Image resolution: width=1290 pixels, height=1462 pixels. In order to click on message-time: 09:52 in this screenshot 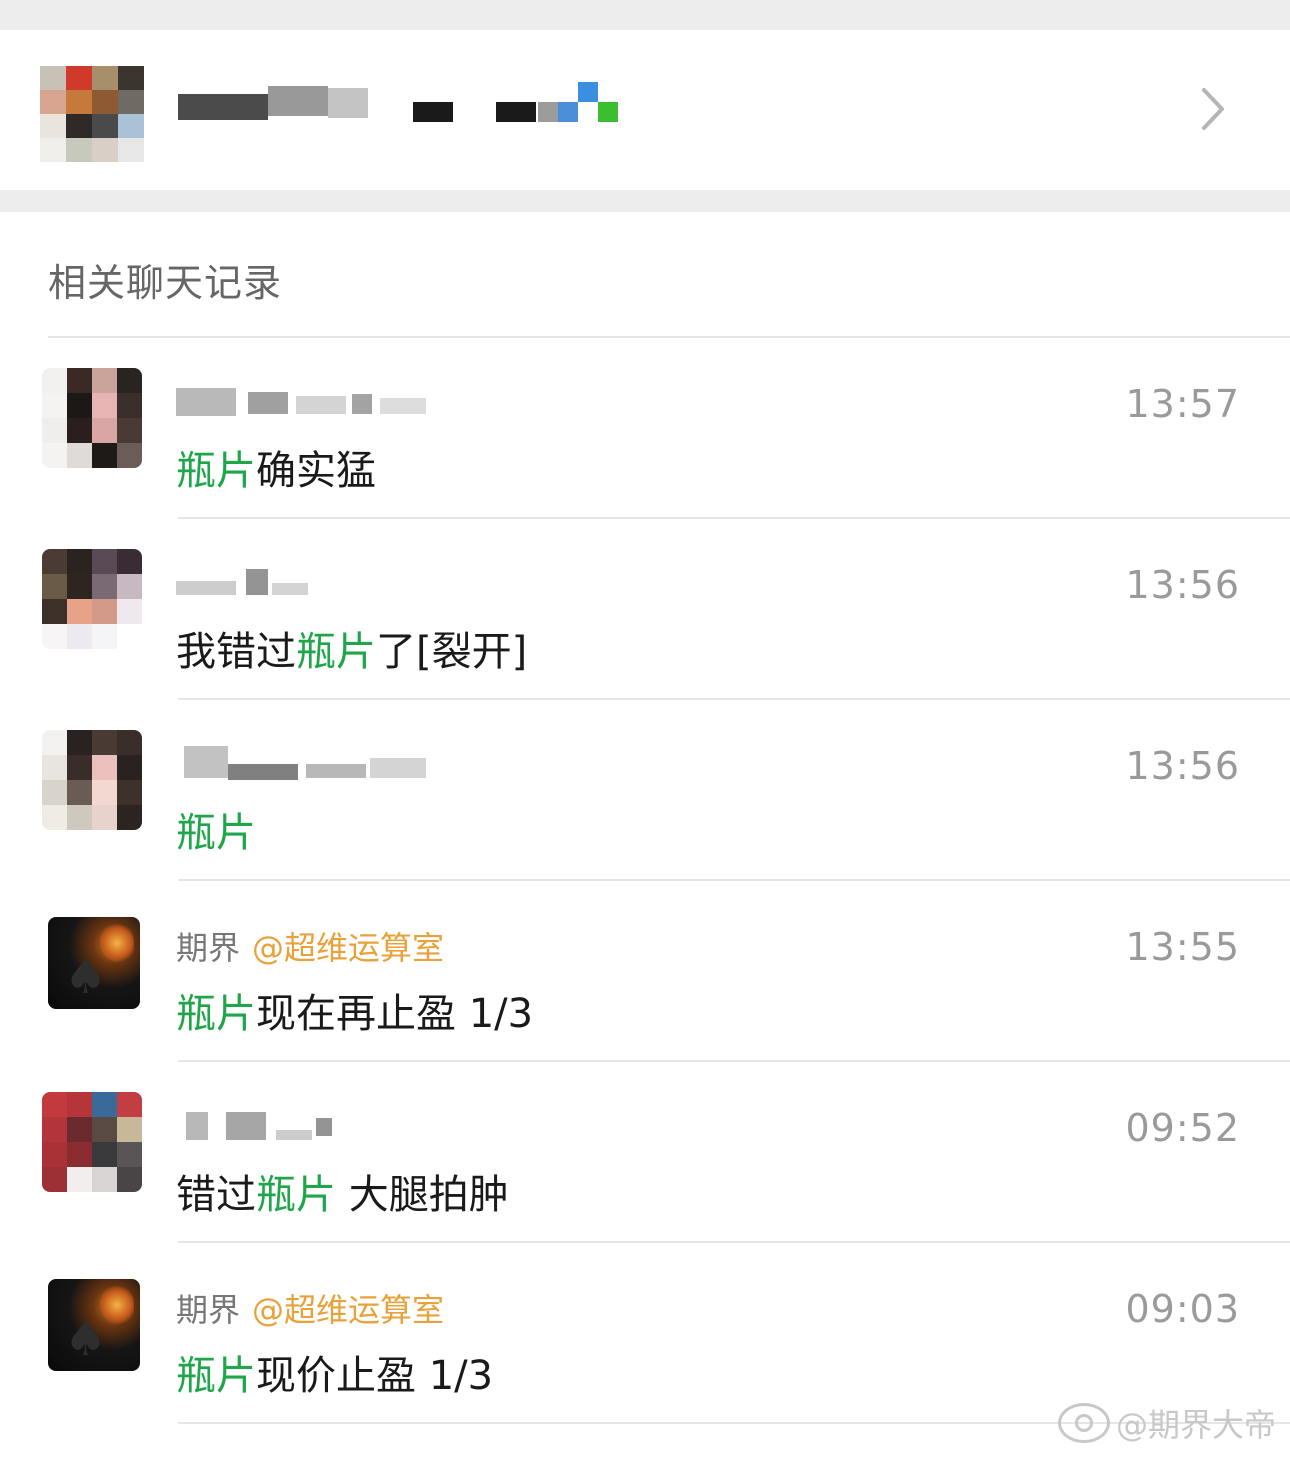, I will do `click(1182, 1128)`.